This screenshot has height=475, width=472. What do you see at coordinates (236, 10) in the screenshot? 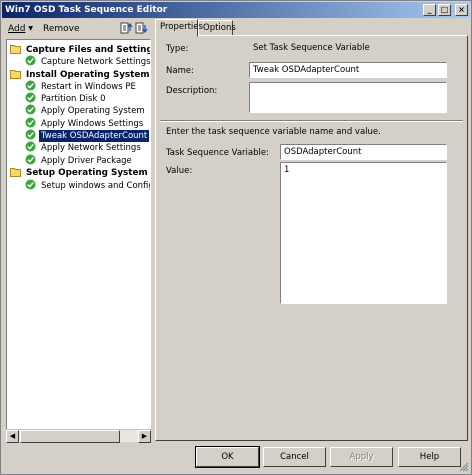
I see `title-bar: Win7 OSD Task Sequence Editor _ □ ×` at bounding box center [236, 10].